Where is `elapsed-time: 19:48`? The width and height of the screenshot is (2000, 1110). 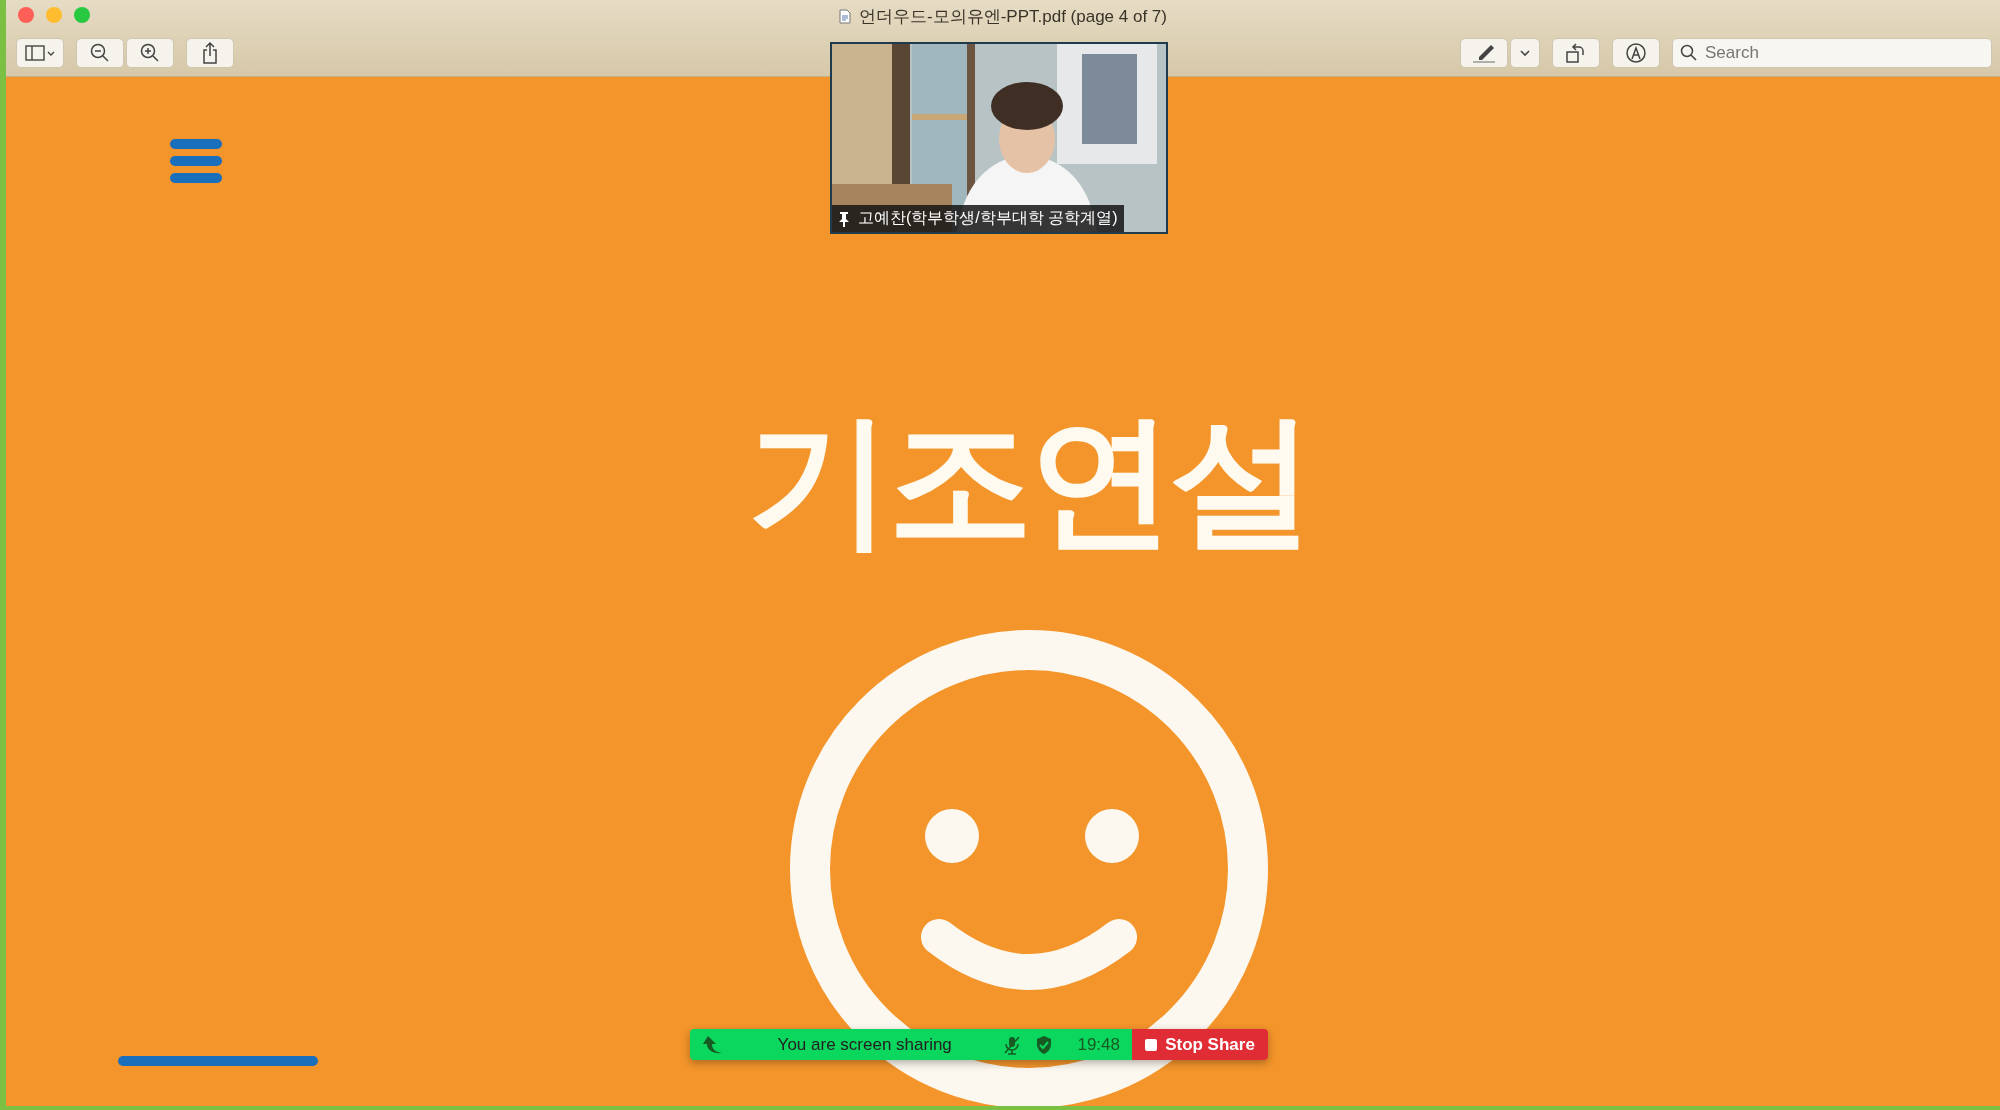
elapsed-time: 19:48 is located at coordinates (1098, 1044).